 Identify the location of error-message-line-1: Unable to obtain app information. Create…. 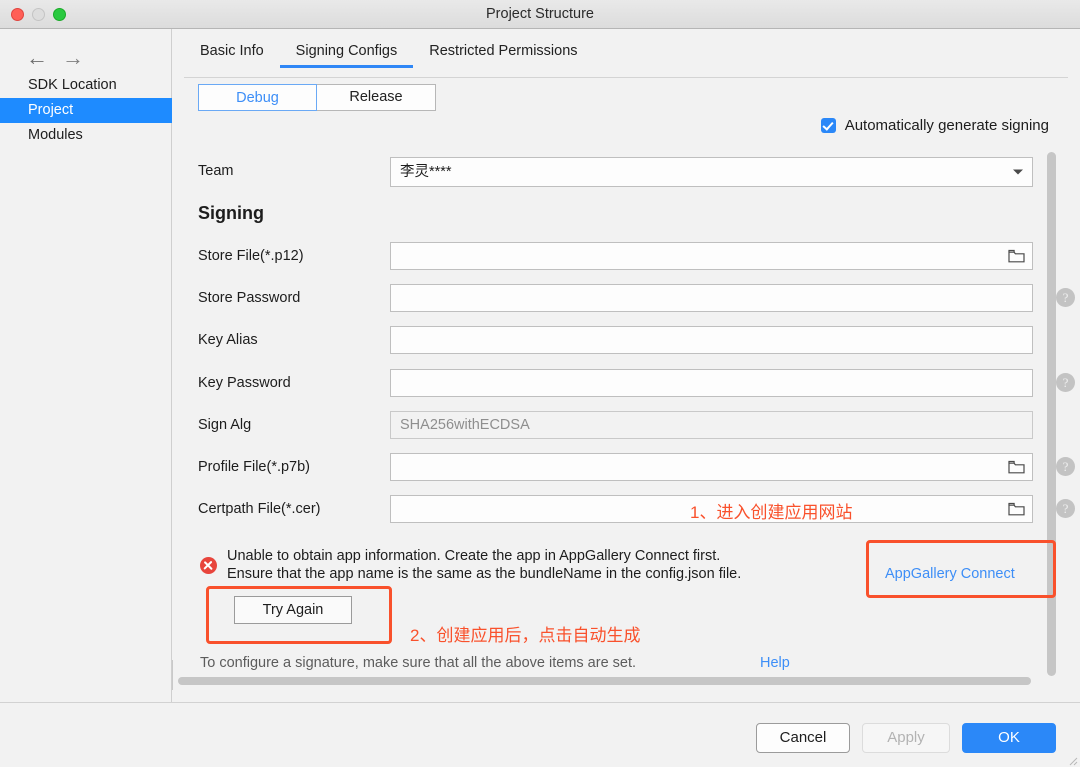
(474, 556).